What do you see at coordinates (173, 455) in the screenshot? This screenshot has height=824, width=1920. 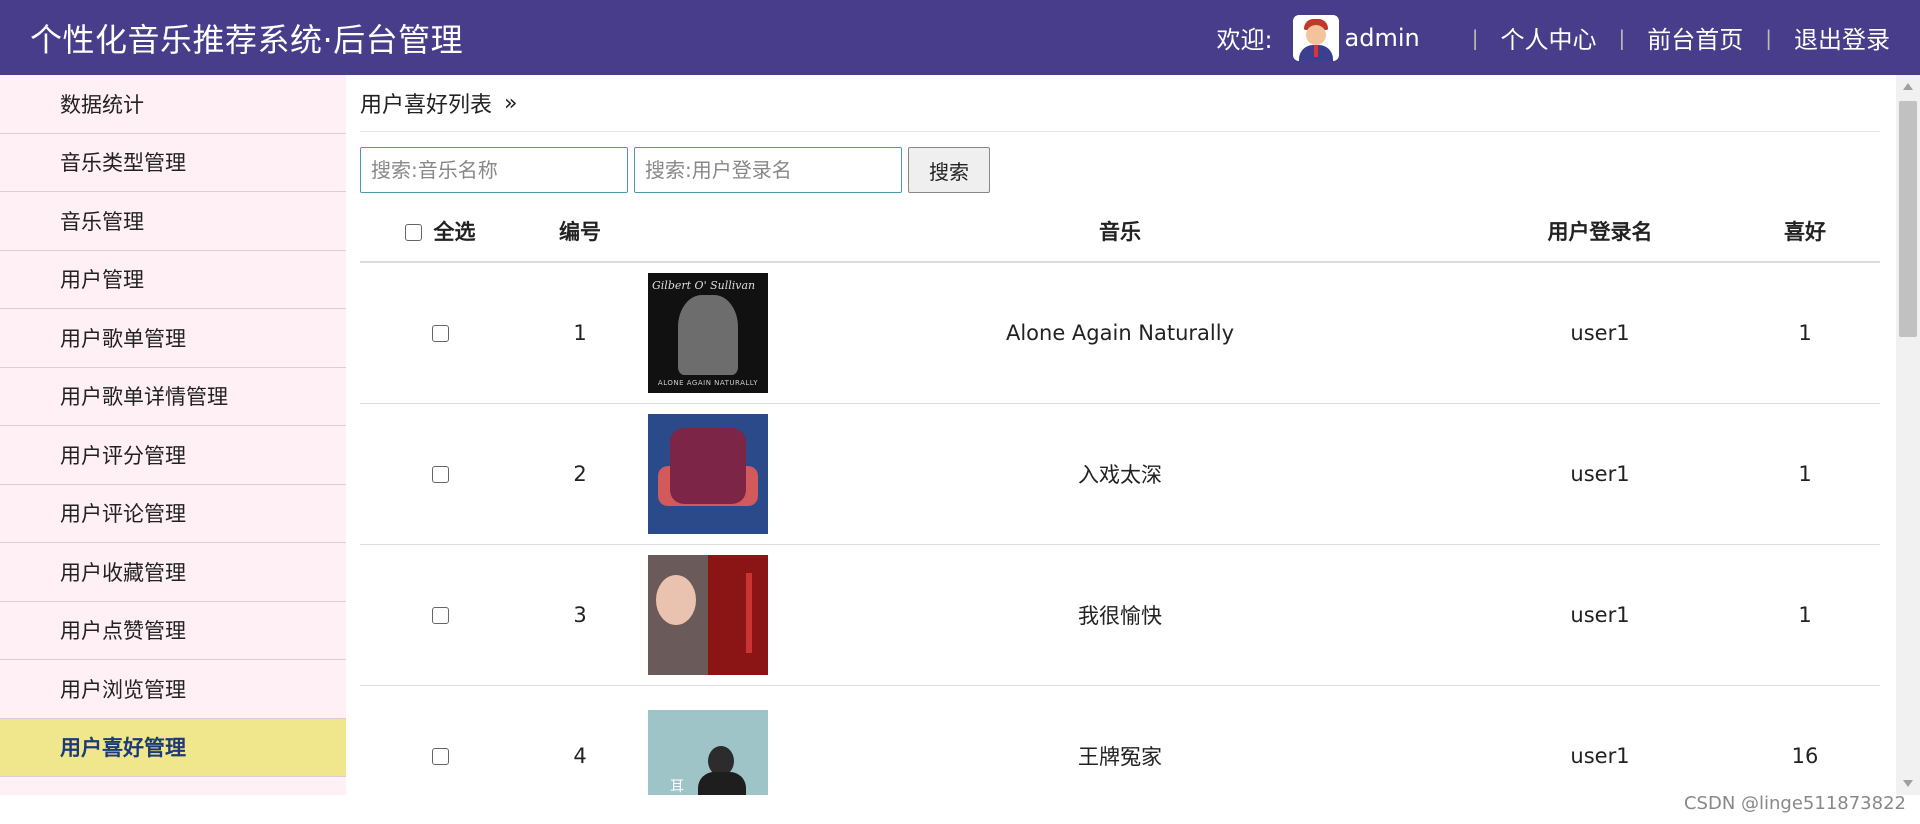 I see `sidebar-item-ratings: 用户评分管理` at bounding box center [173, 455].